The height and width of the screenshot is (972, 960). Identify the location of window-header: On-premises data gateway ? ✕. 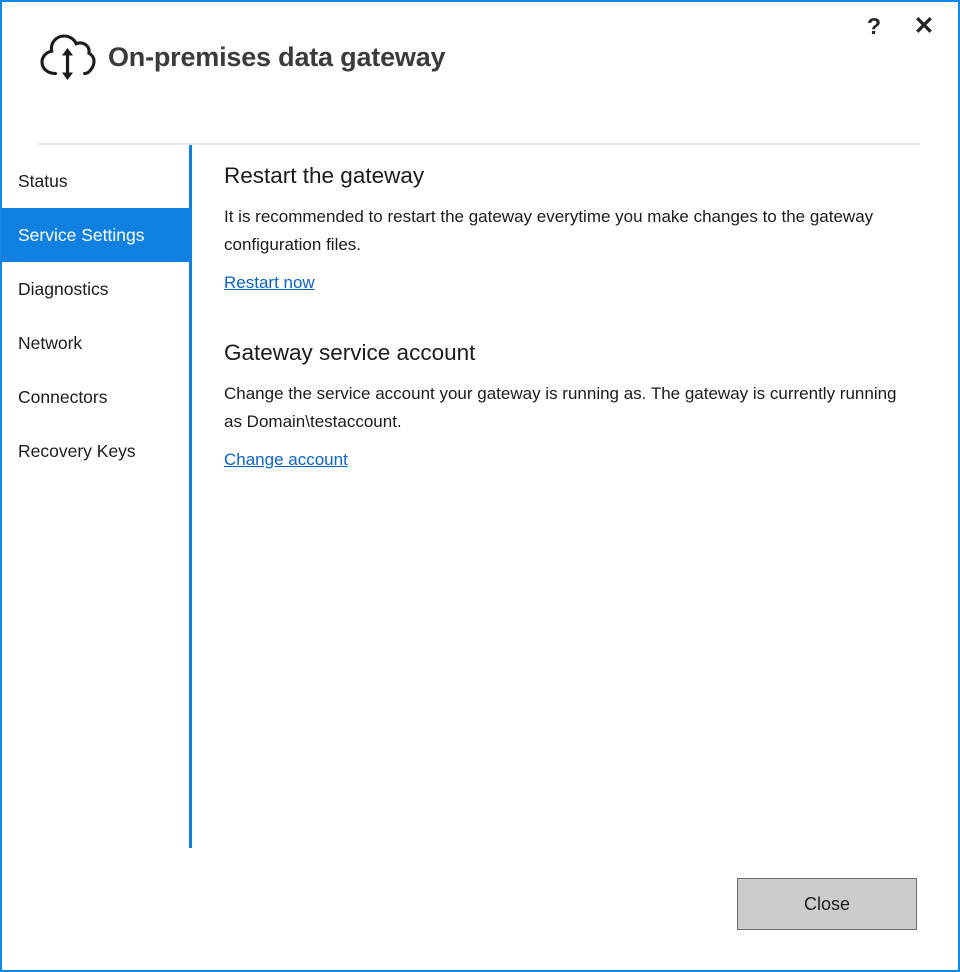
(480, 73).